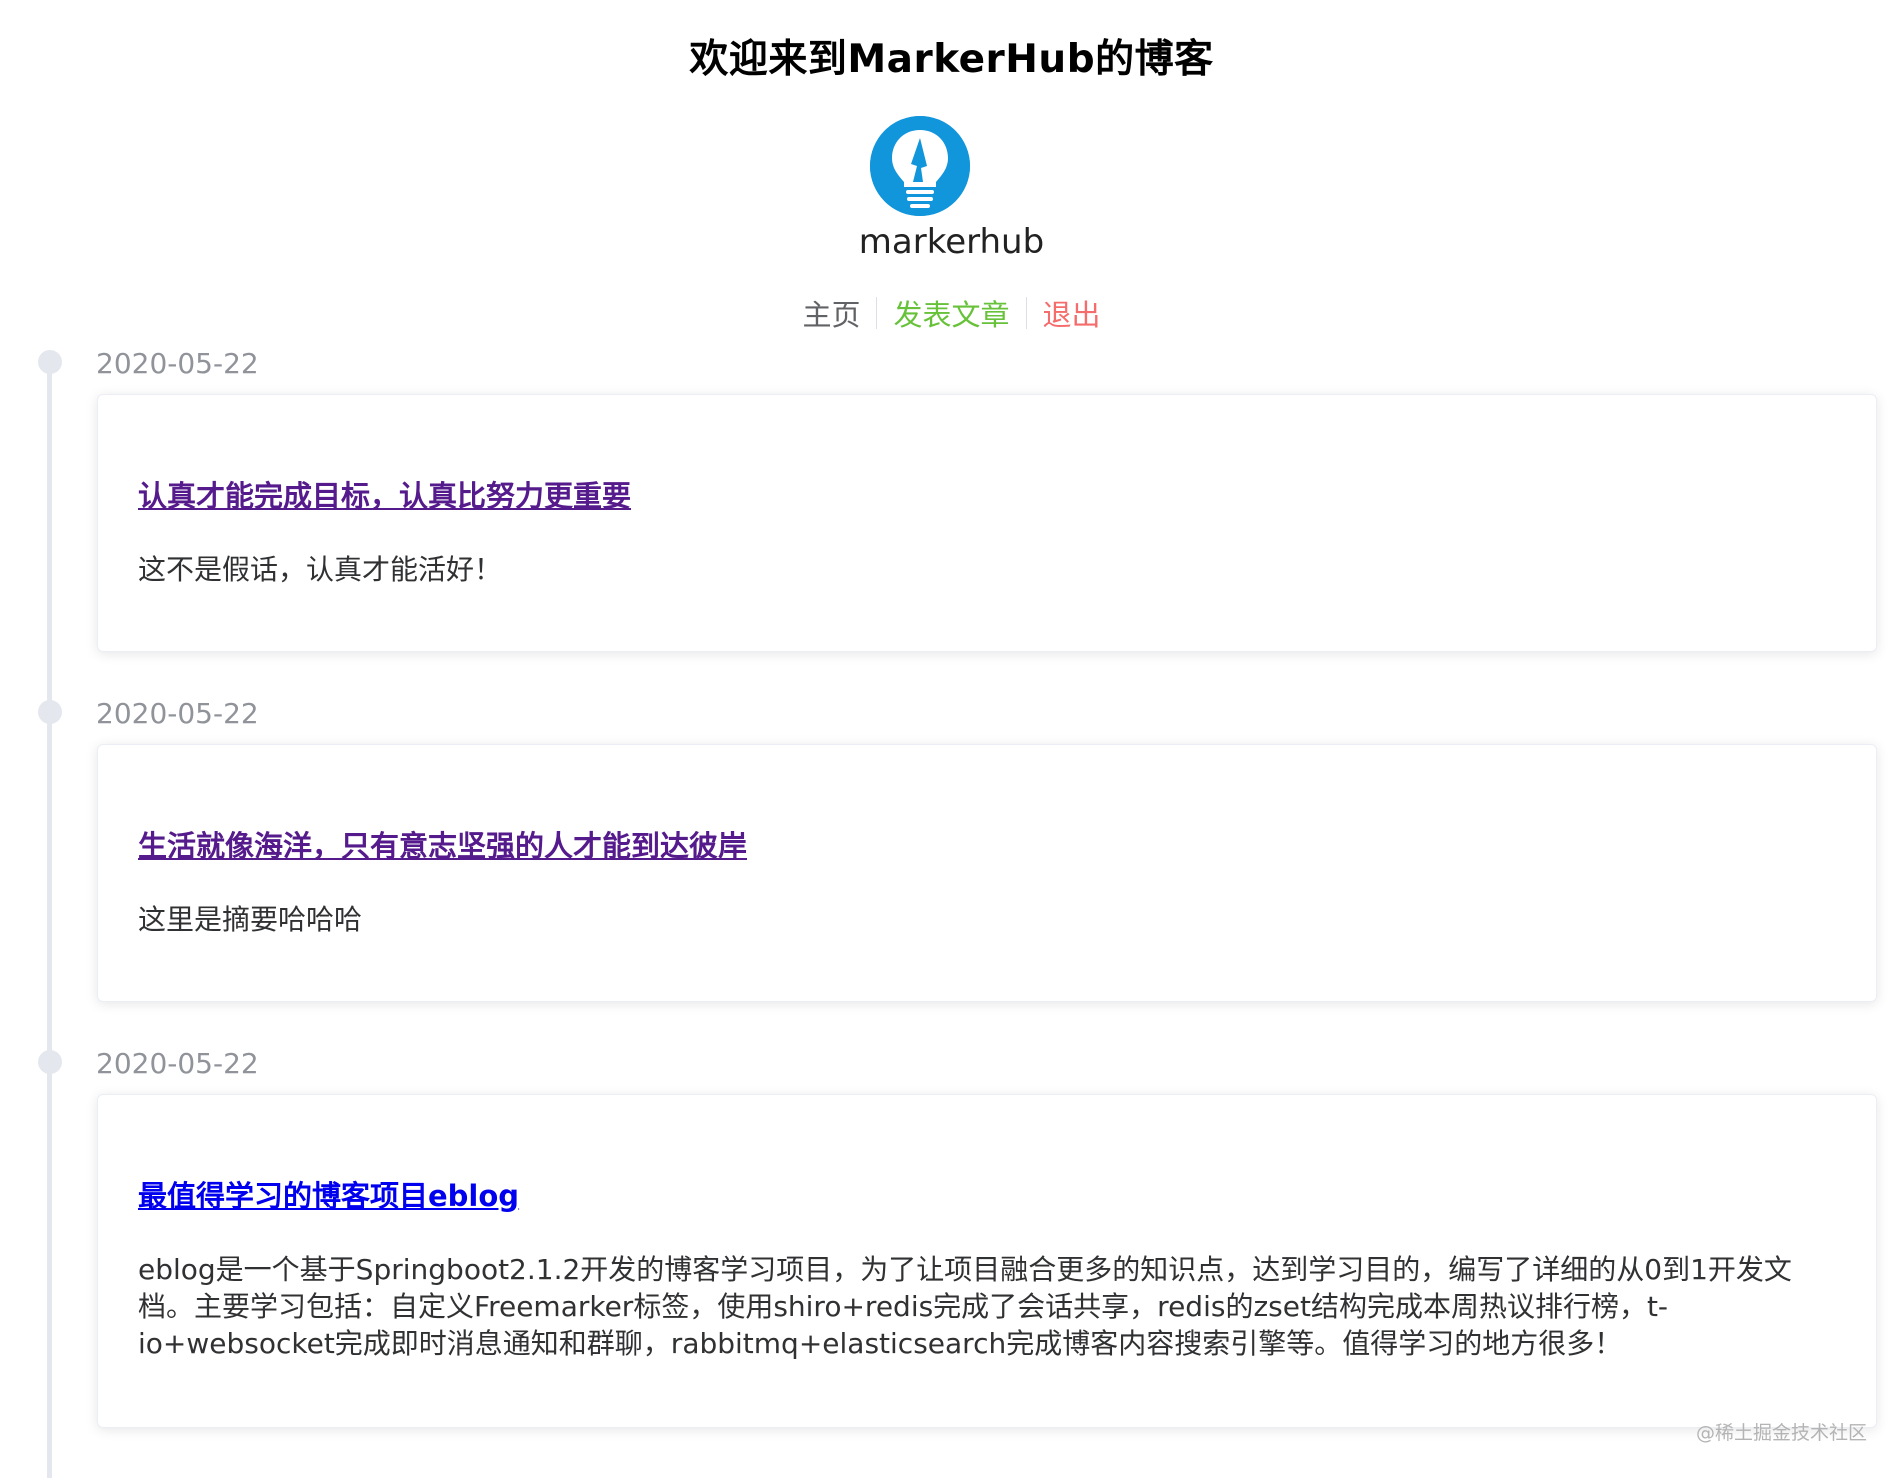  Describe the element at coordinates (320, 569) in the screenshot. I see `blog-description: 这不是假话，认真才能活好！` at that location.